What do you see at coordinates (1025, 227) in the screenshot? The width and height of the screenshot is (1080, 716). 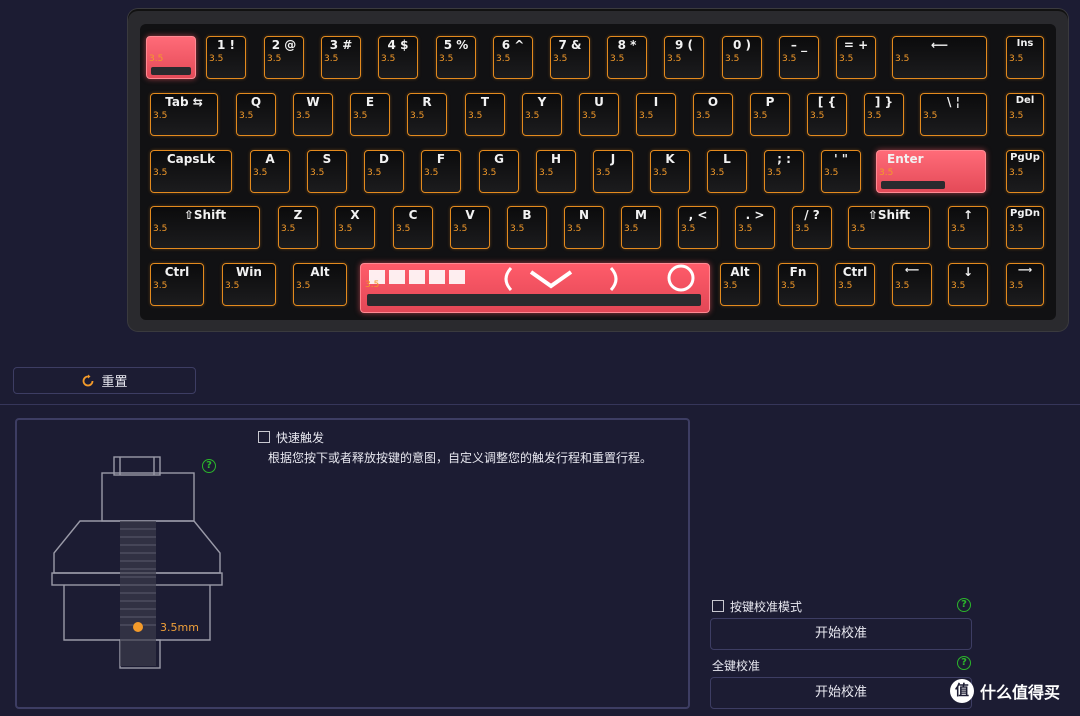 I see `key-pgdn: PgDn 3.5` at bounding box center [1025, 227].